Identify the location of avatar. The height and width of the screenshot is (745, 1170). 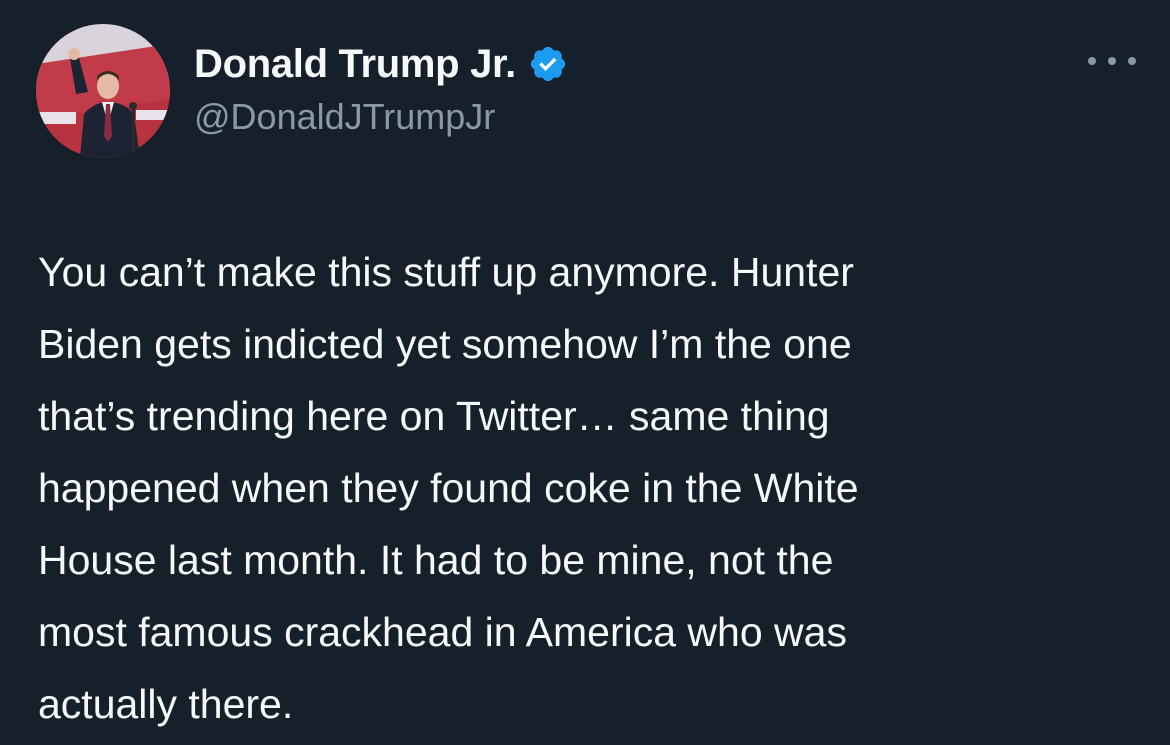
(103, 91).